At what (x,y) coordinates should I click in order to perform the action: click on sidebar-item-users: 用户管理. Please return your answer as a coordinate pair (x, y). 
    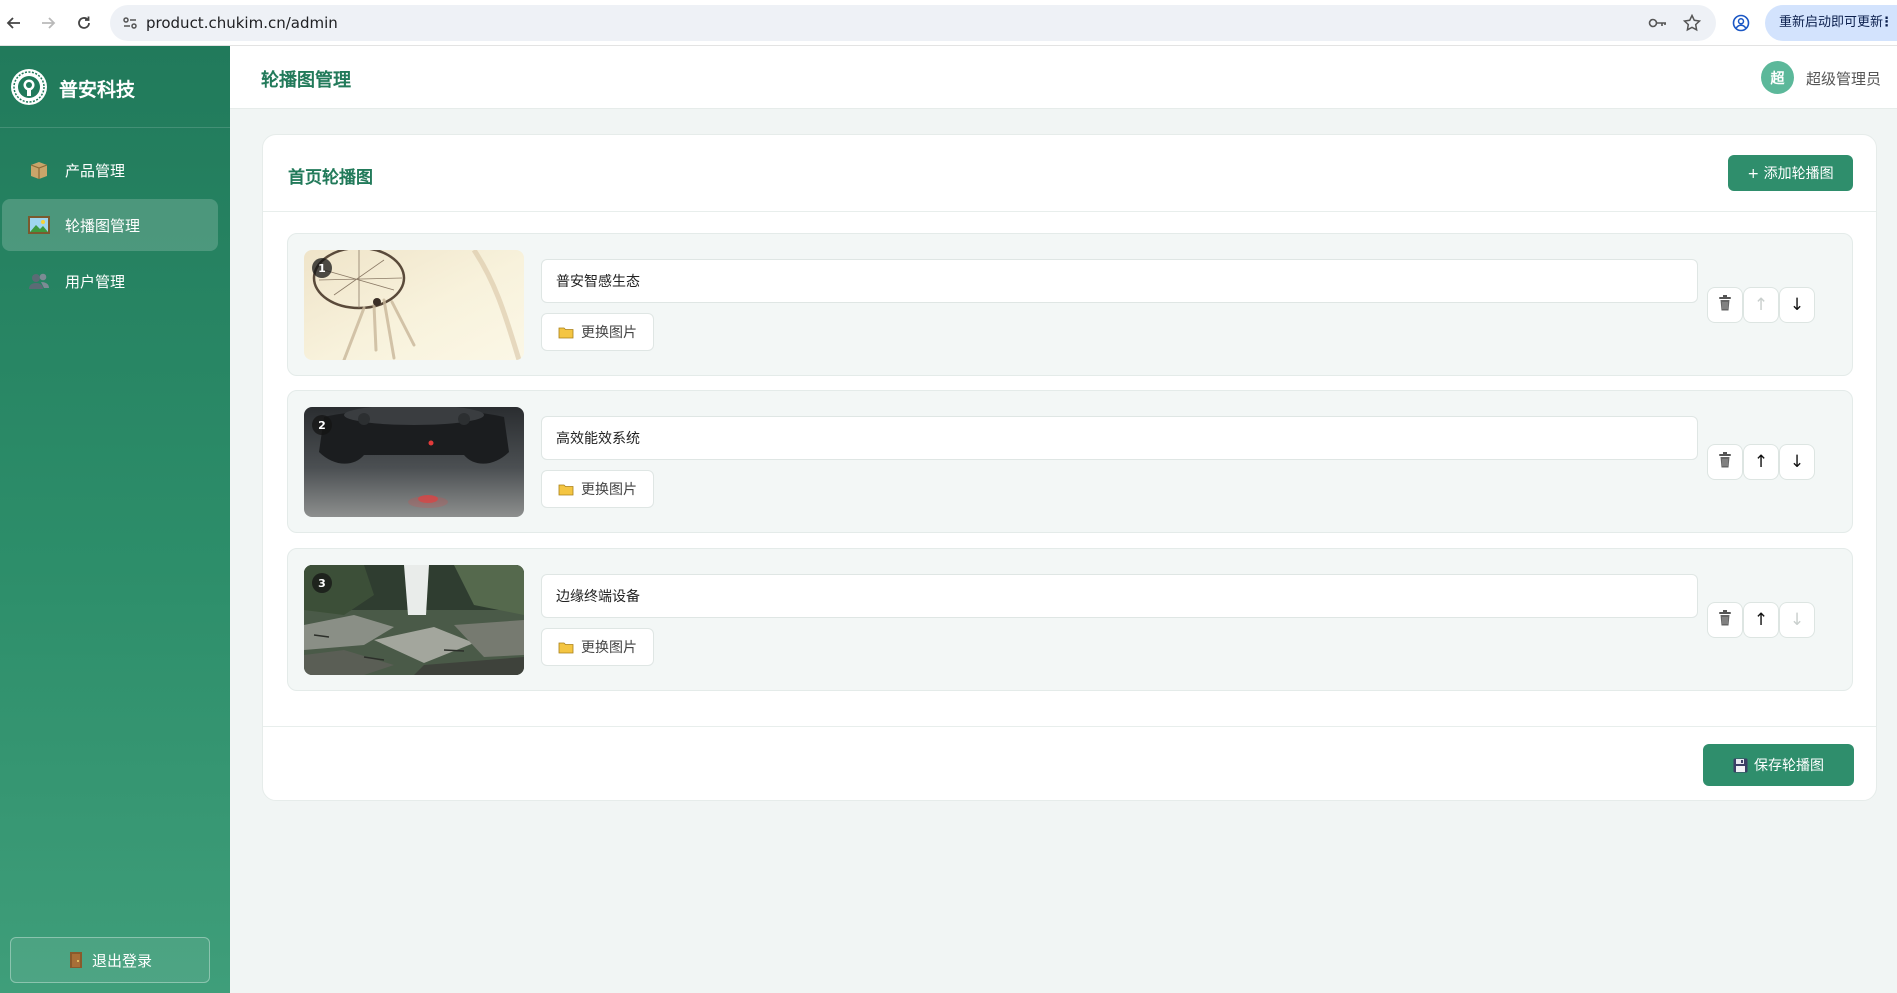
    Looking at the image, I should click on (110, 281).